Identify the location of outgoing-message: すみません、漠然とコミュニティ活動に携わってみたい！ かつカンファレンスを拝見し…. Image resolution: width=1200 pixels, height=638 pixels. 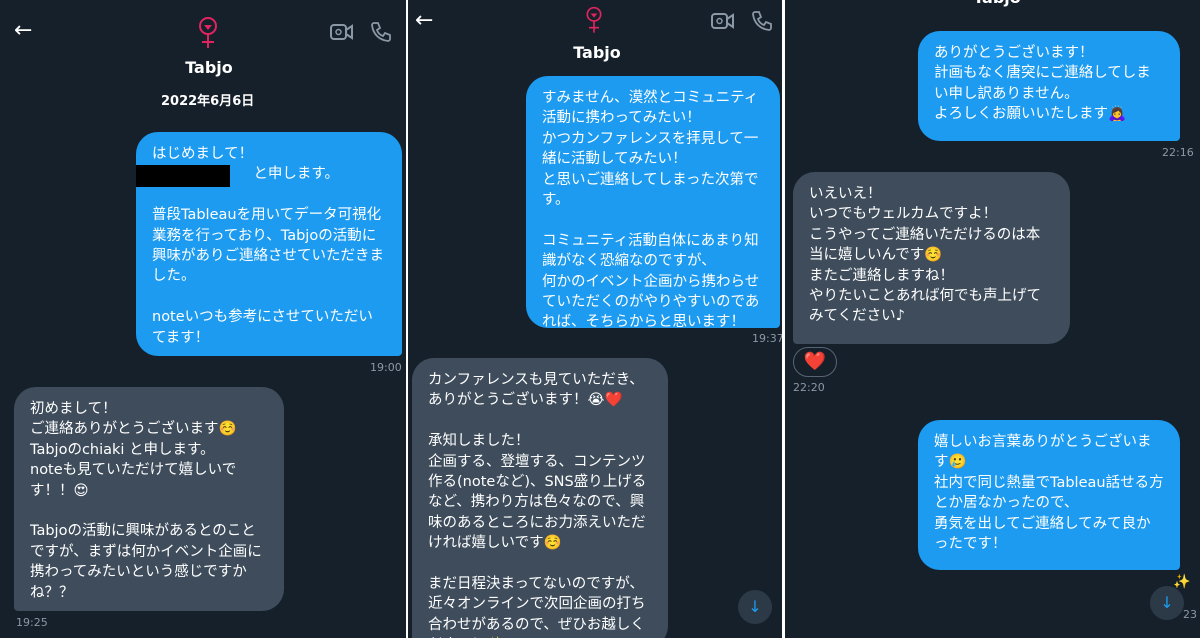
(653, 203).